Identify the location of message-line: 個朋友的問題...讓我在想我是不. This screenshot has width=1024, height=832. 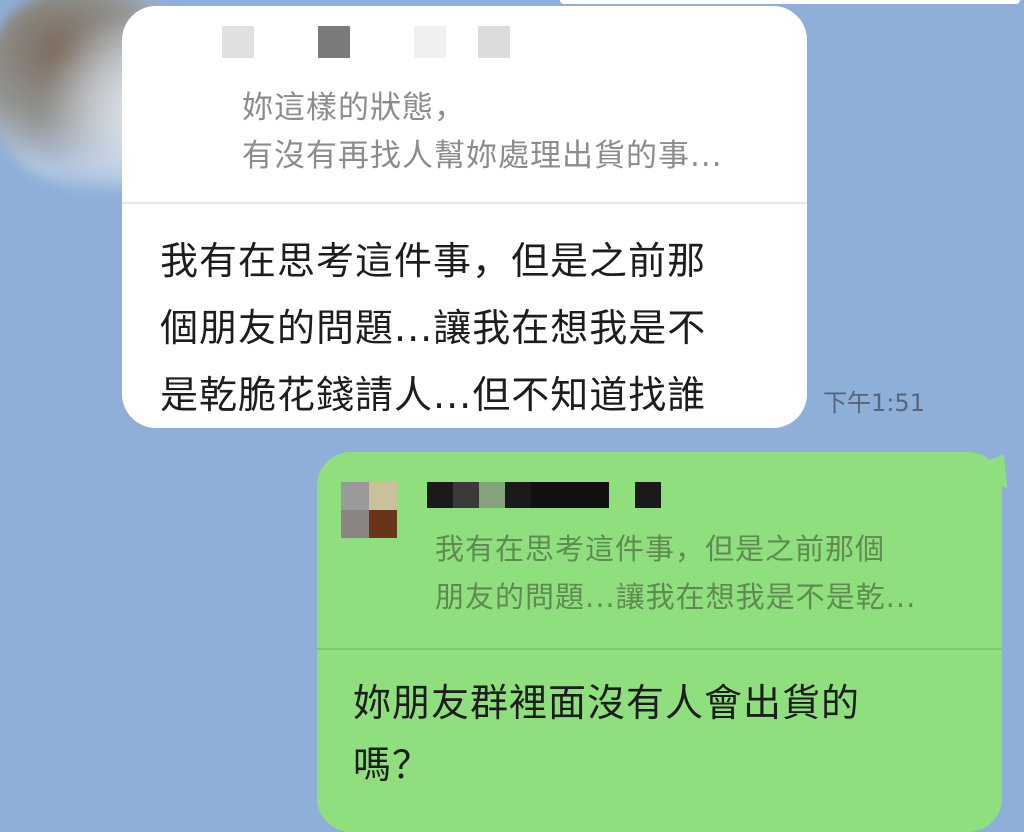
(433, 328).